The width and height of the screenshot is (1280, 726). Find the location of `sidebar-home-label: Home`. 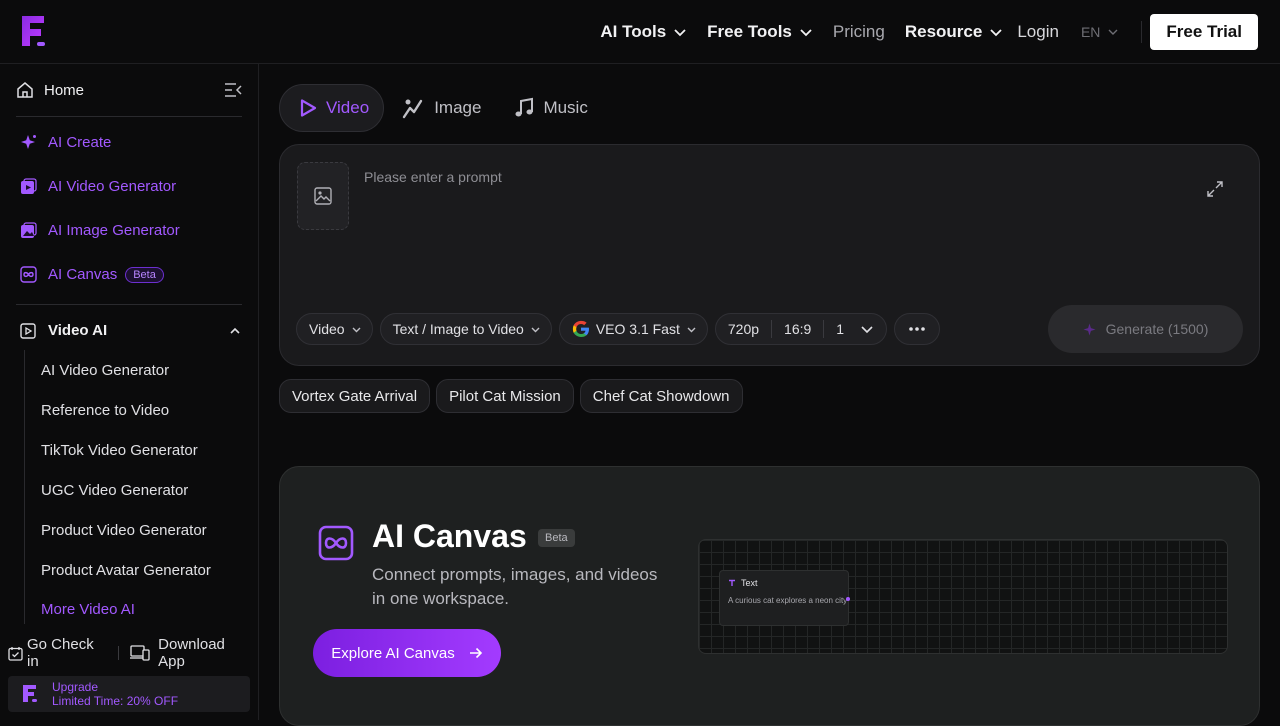

sidebar-home-label: Home is located at coordinates (64, 90).